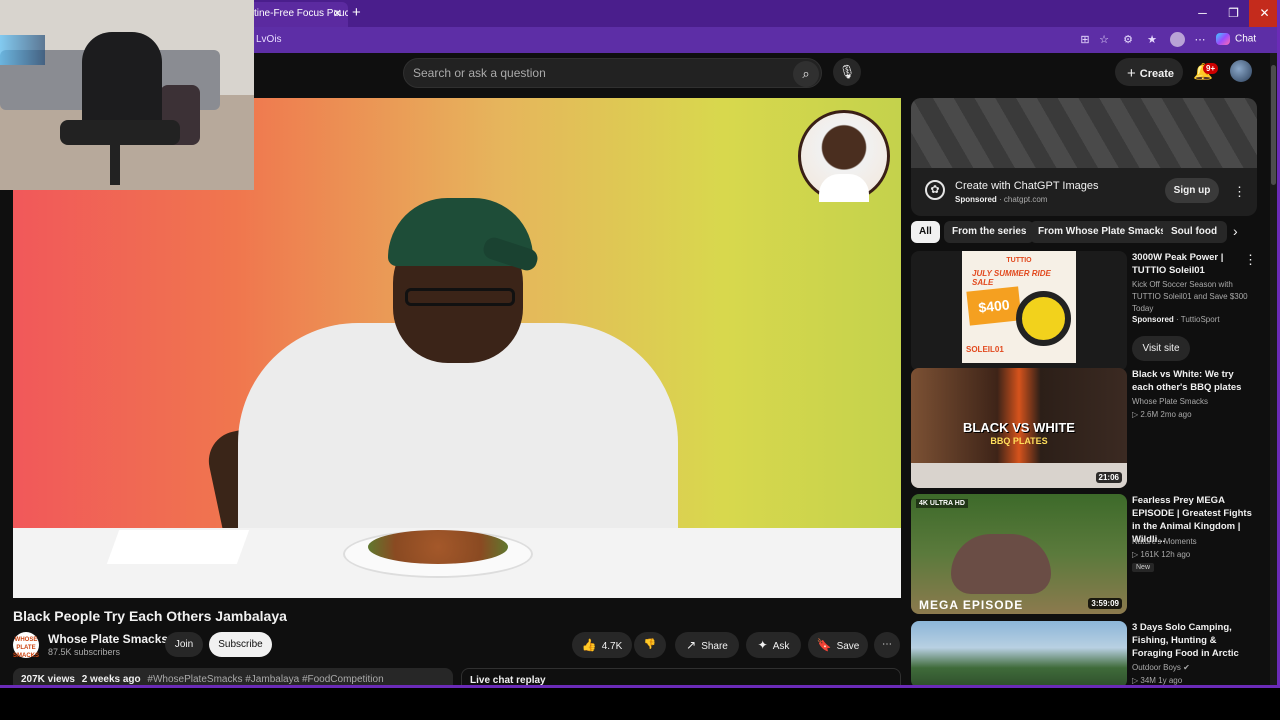 This screenshot has width=1280, height=720. What do you see at coordinates (1085, 40) in the screenshot?
I see `reader-view-icon: ⊞` at bounding box center [1085, 40].